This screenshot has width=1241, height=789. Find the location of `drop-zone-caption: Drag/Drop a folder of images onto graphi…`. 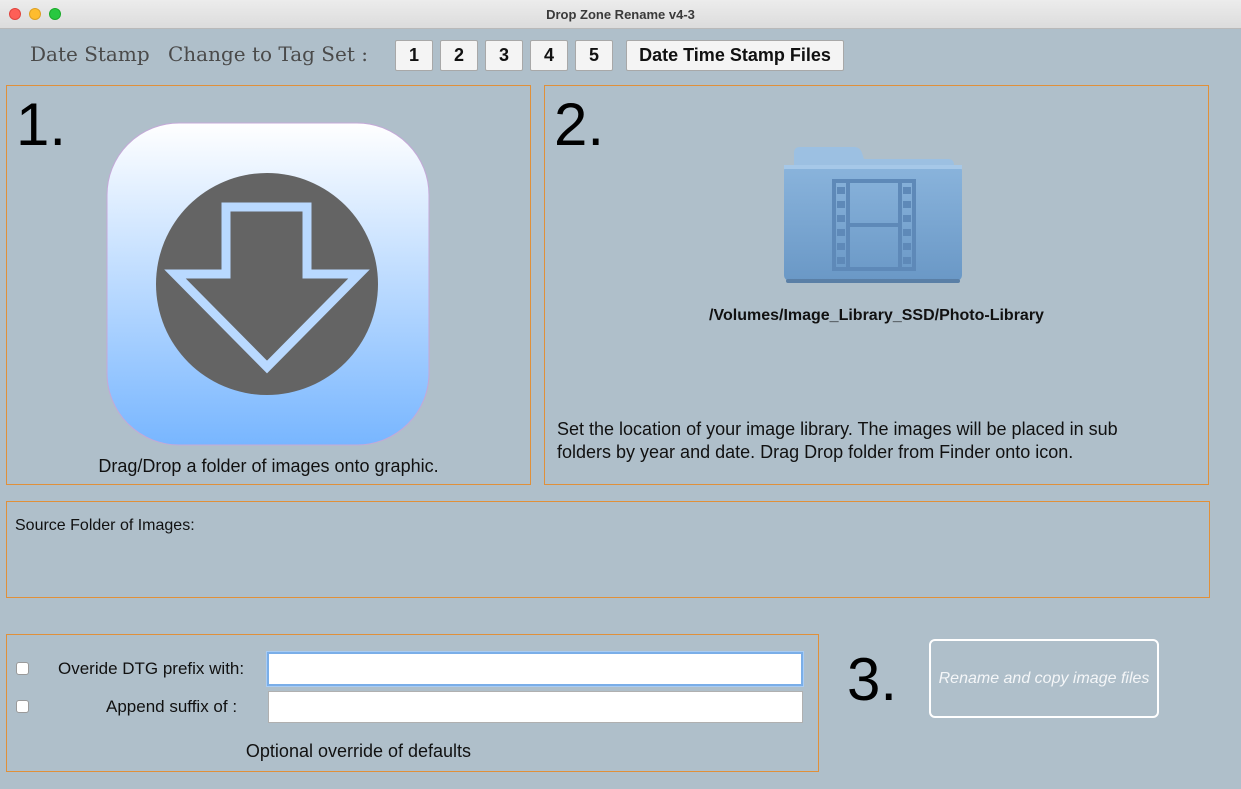

drop-zone-caption: Drag/Drop a folder of images onto graphi… is located at coordinates (268, 466).